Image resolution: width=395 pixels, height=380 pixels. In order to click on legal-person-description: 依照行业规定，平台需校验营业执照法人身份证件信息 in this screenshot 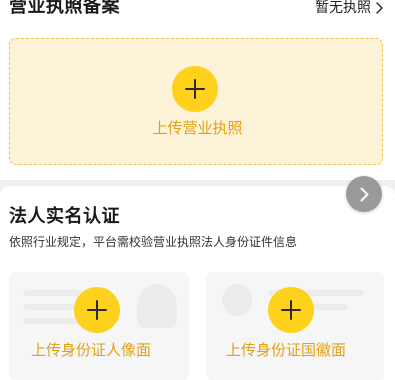, I will do `click(153, 242)`.